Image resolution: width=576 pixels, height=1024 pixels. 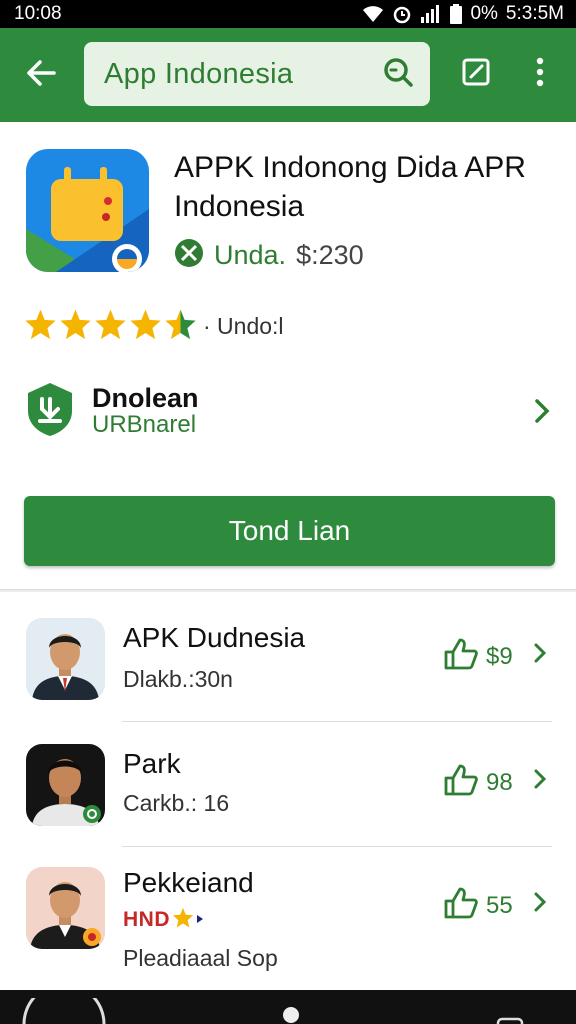 I want to click on status-time: 10:08, so click(x=38, y=13).